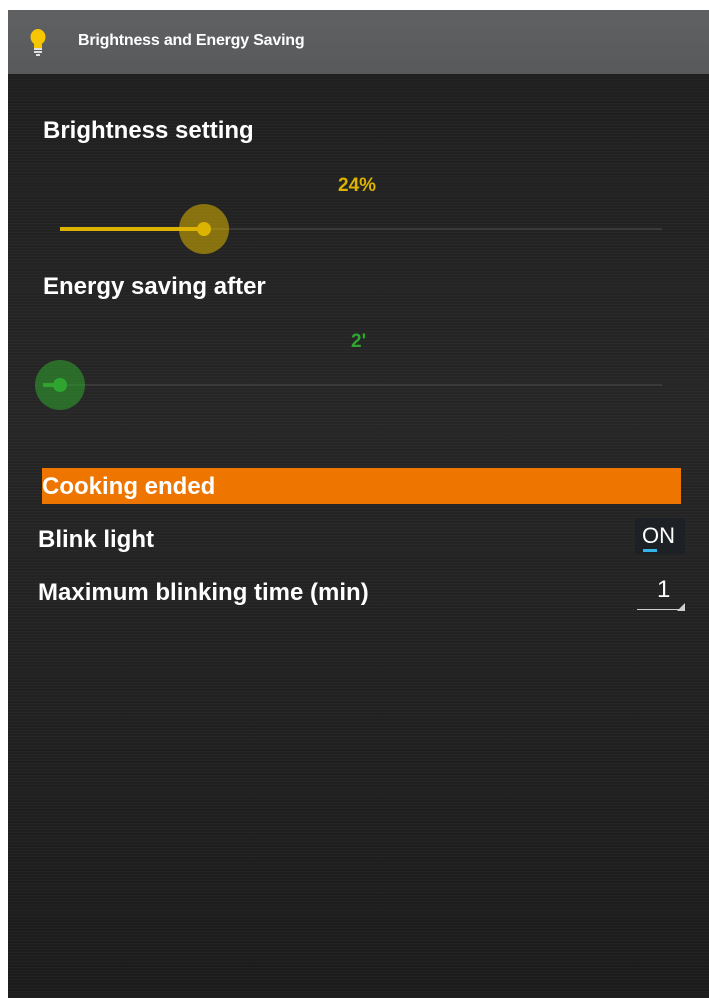  Describe the element at coordinates (96, 539) in the screenshot. I see `blink-light-label: Blink light` at that location.